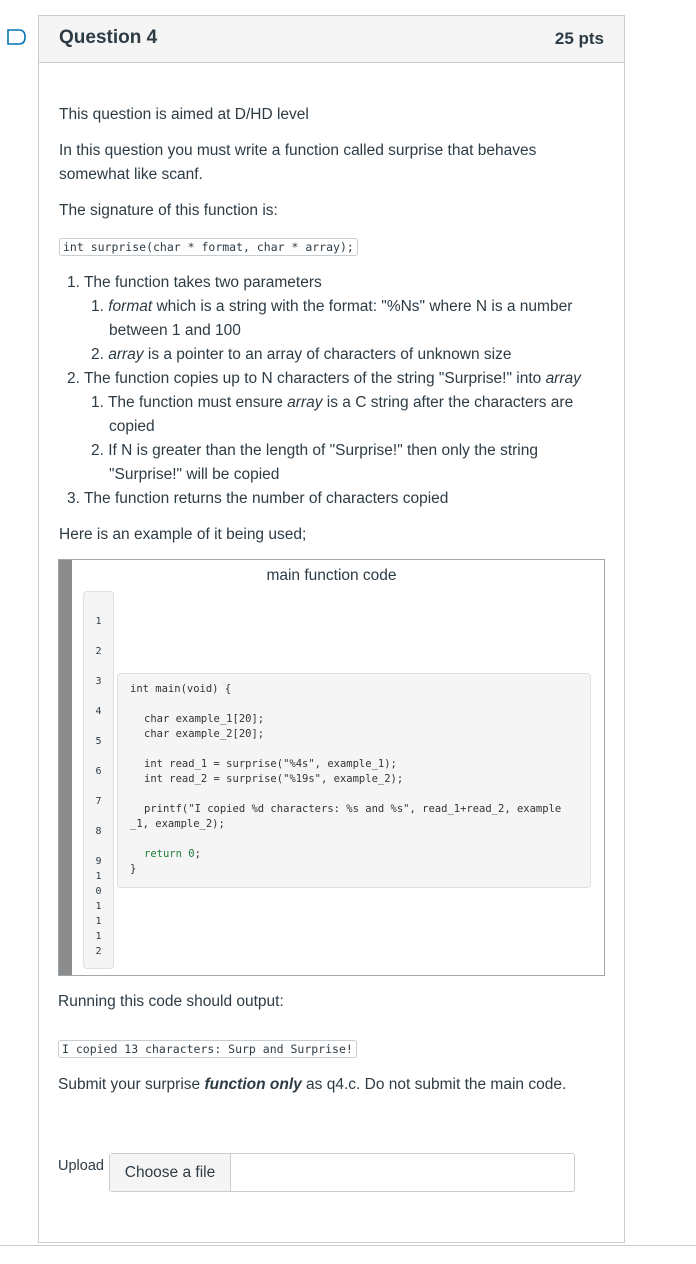 Image resolution: width=696 pixels, height=1264 pixels. I want to click on code-line: return 0;, so click(172, 854).